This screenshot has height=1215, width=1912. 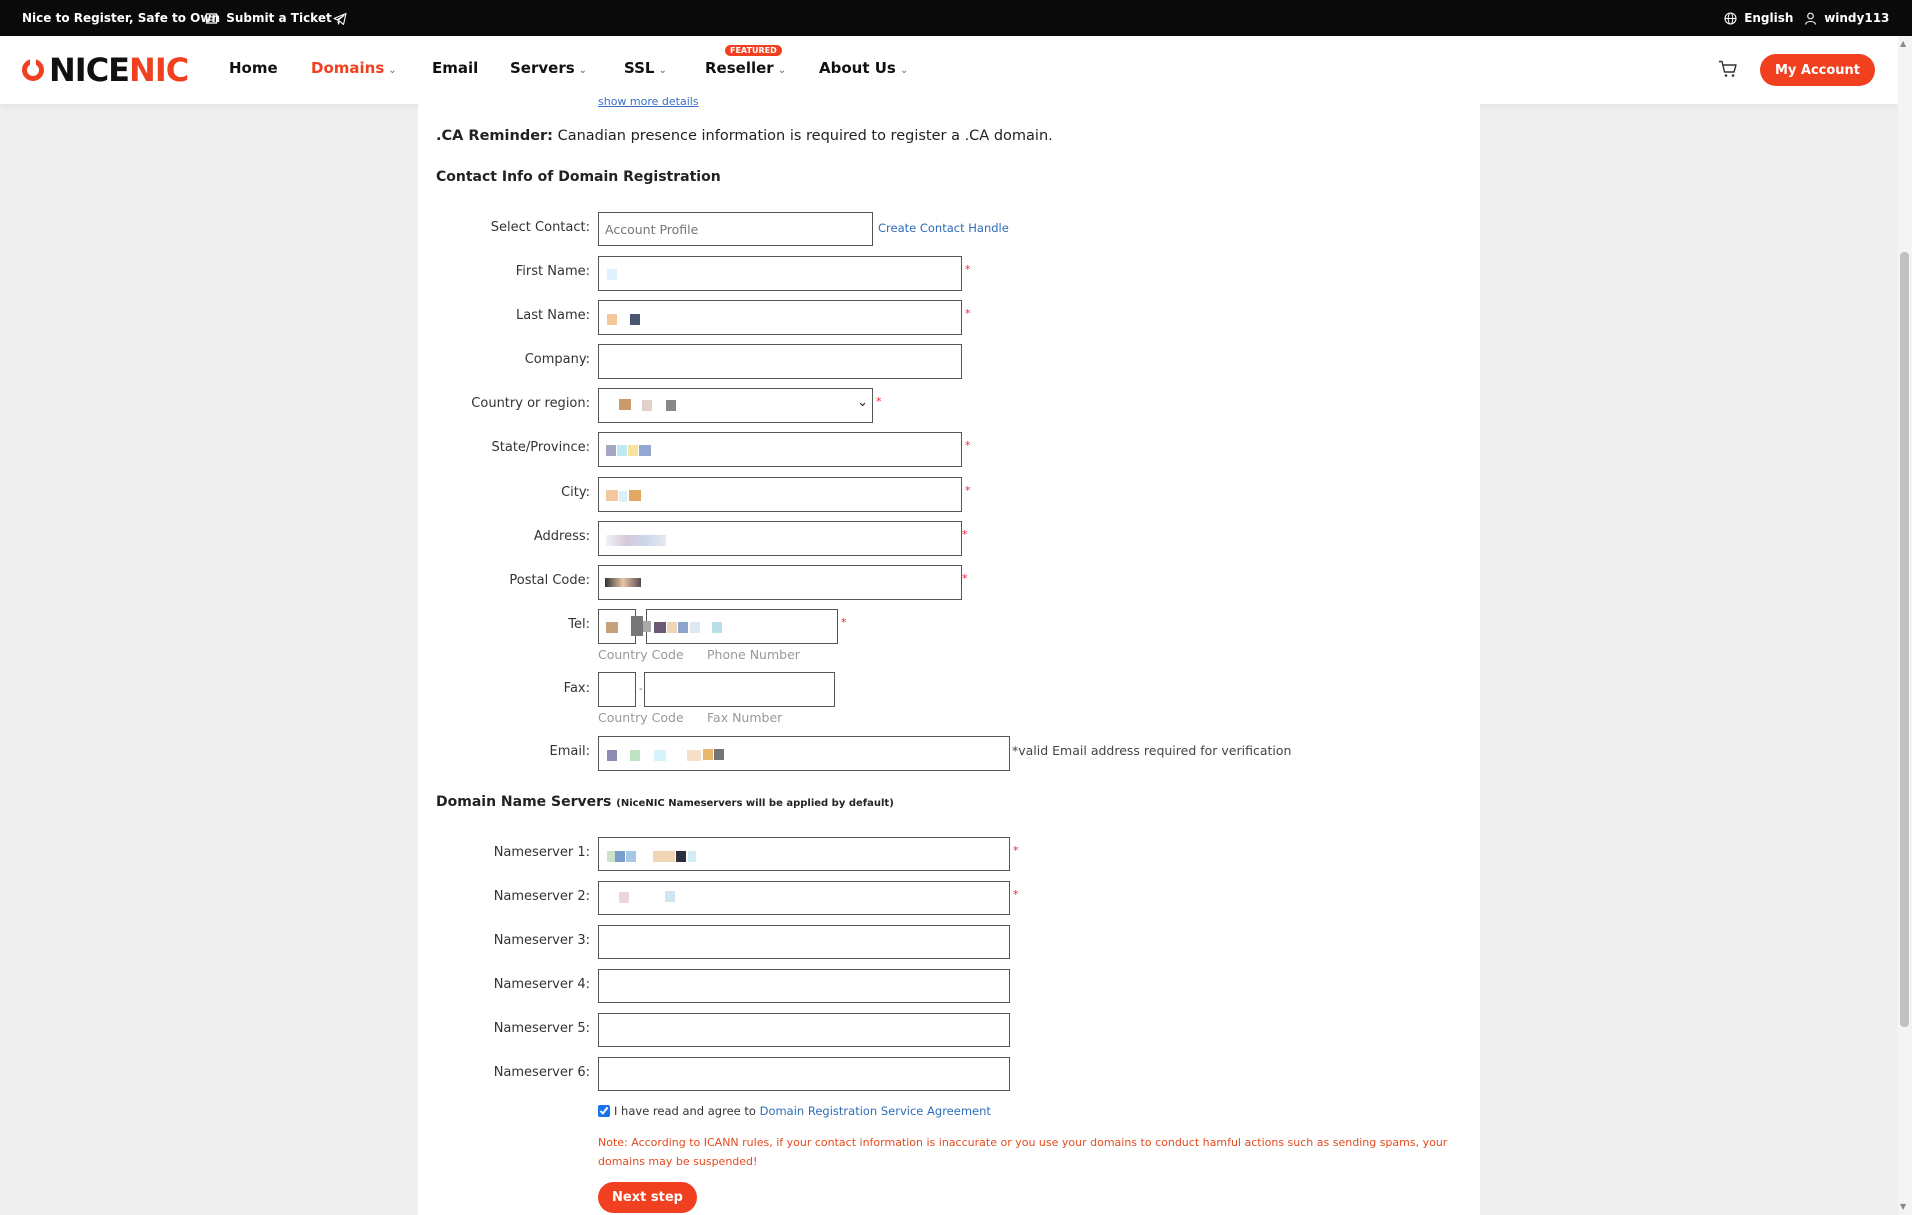 I want to click on fax-country-code-hint: Country Code, so click(x=641, y=717).